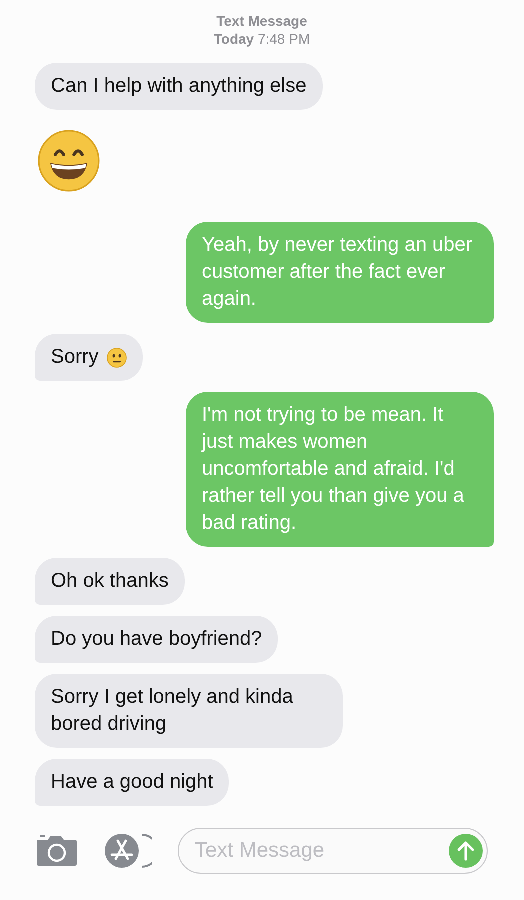 This screenshot has width=524, height=900. I want to click on received-message-bubble: Do you have boyfriend?, so click(156, 639).